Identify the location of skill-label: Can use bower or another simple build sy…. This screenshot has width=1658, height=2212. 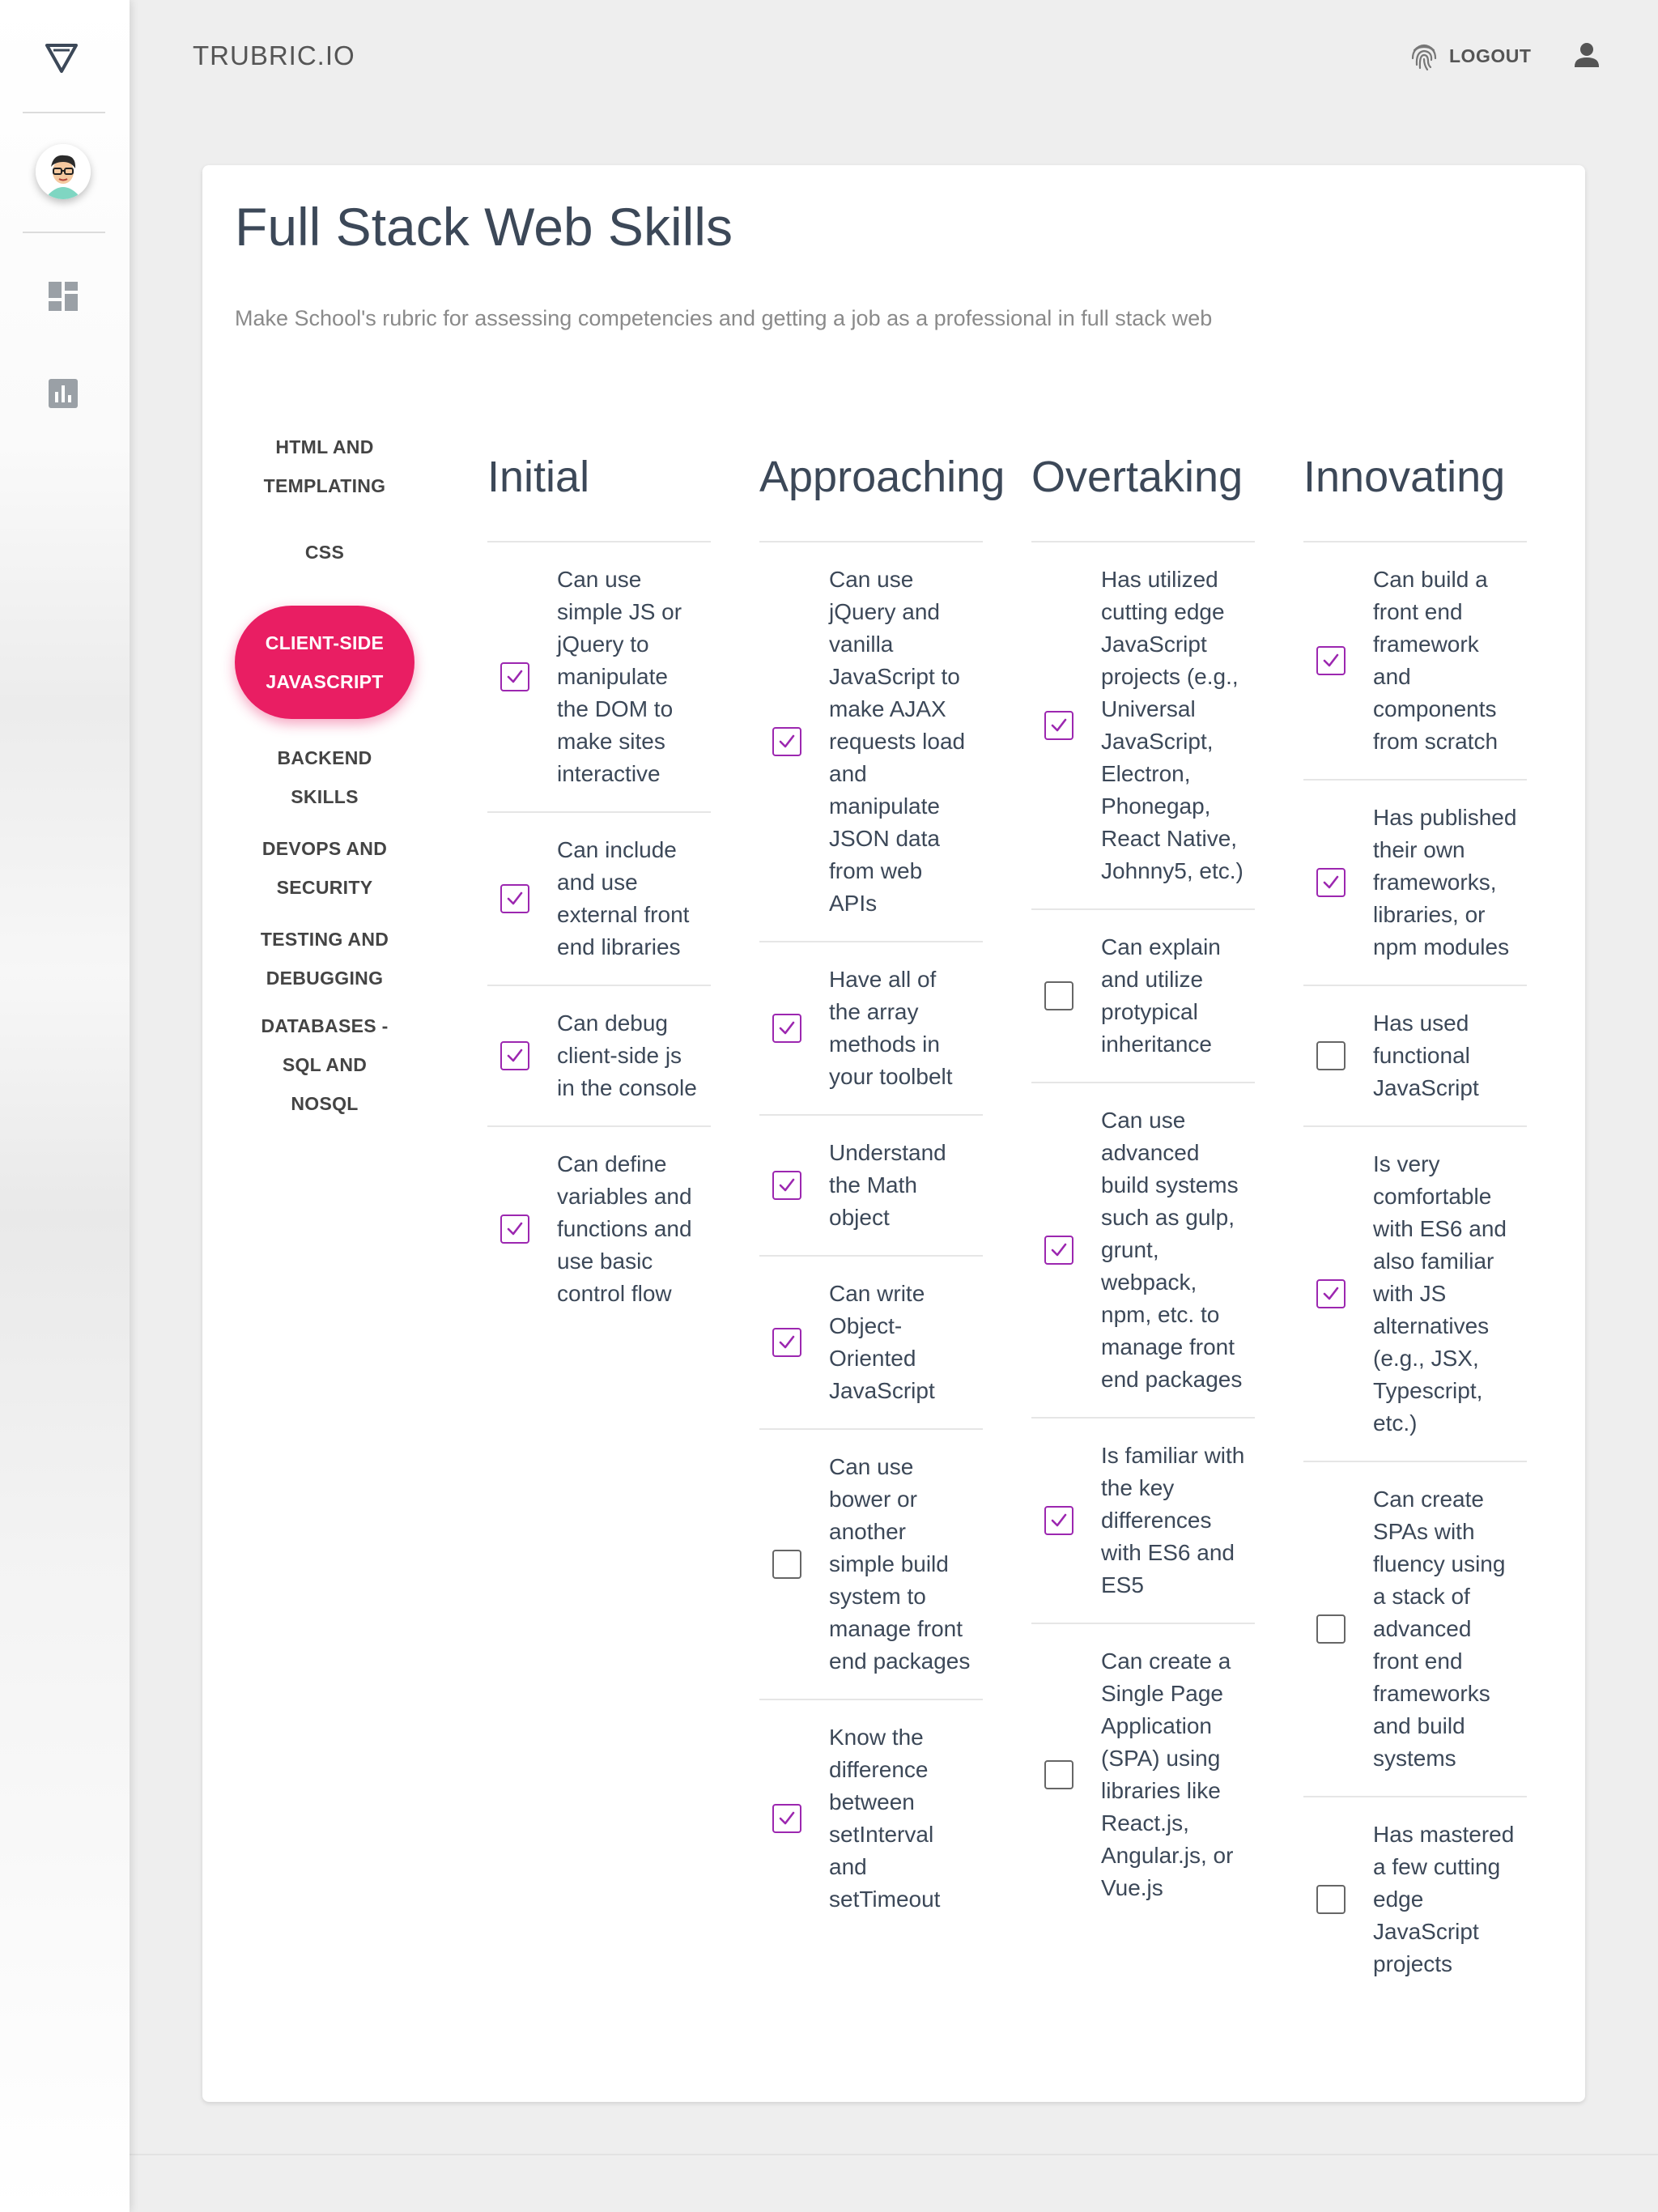
(900, 1564).